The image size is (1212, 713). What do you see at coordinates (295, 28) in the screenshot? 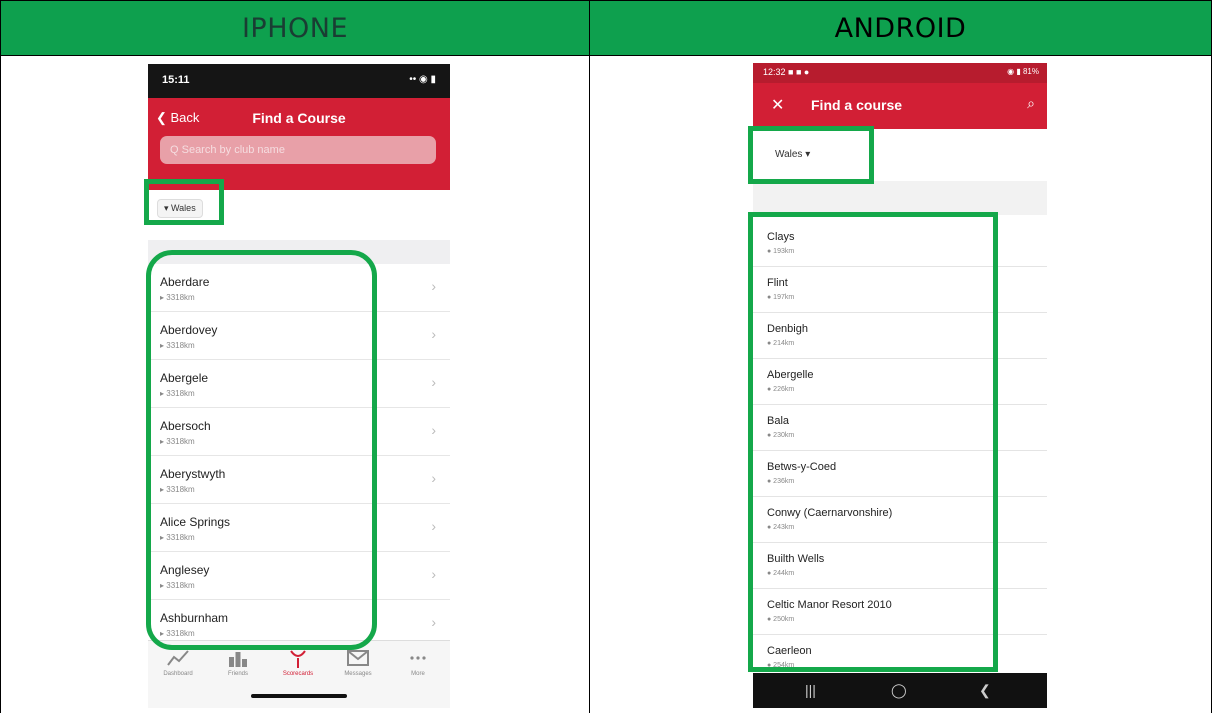
I see `iphone-header: IPHONE` at bounding box center [295, 28].